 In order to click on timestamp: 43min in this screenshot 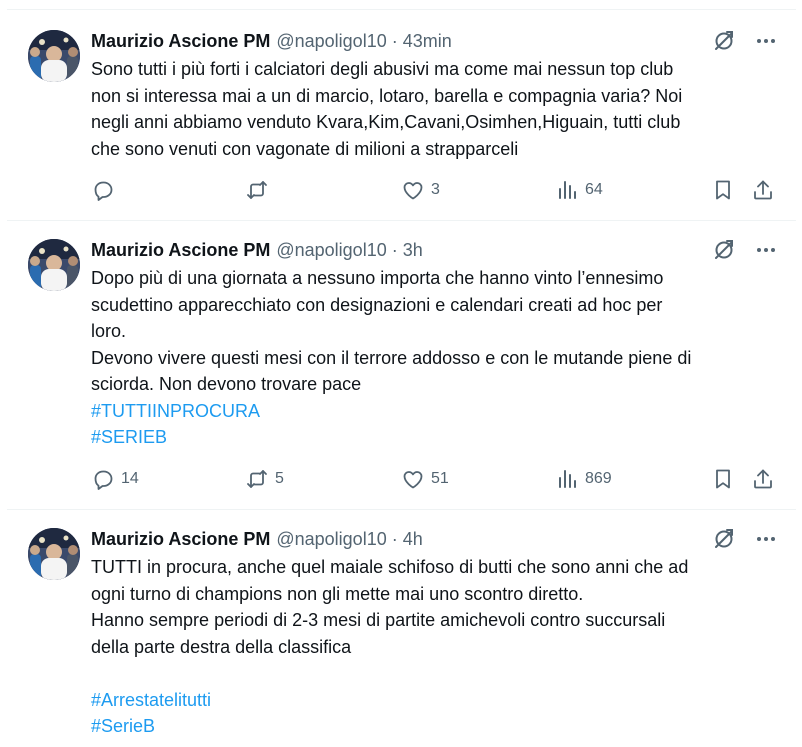, I will do `click(427, 41)`.